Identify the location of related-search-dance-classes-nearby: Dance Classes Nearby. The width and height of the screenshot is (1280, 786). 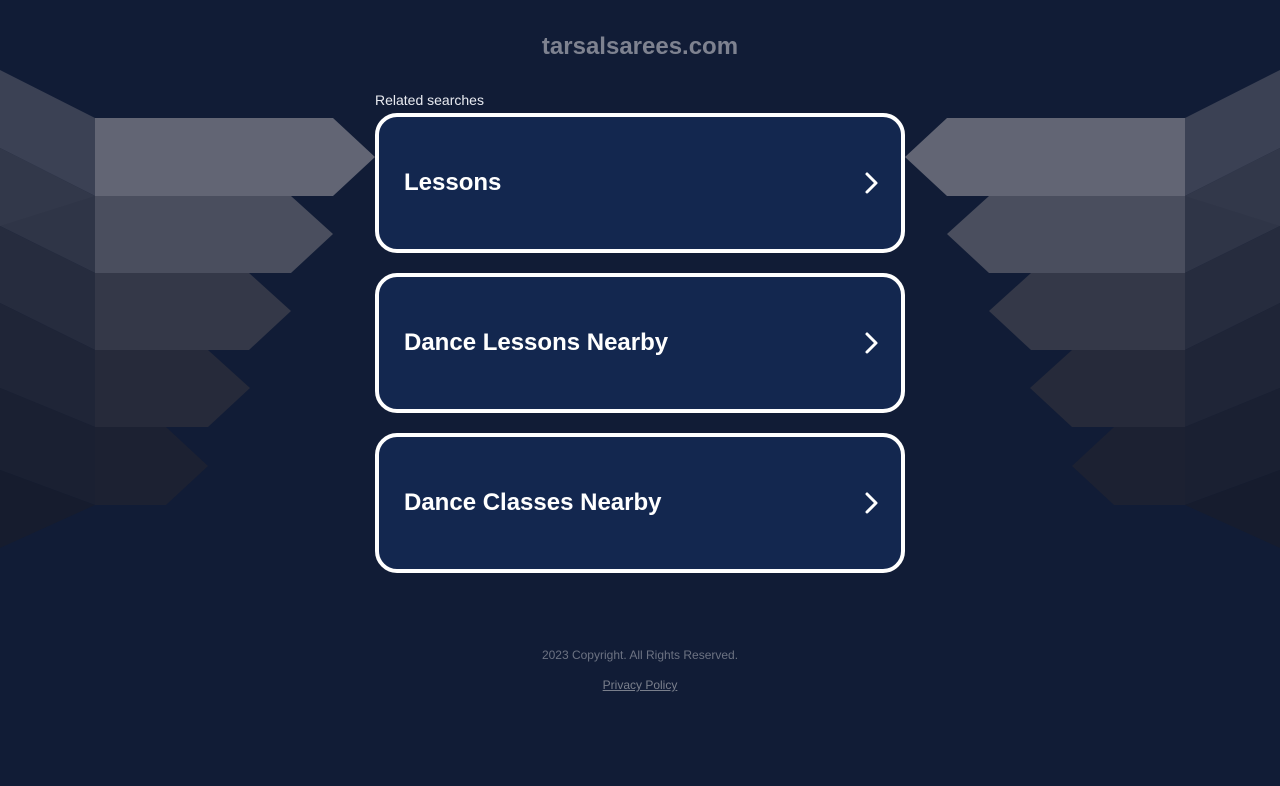
(640, 503).